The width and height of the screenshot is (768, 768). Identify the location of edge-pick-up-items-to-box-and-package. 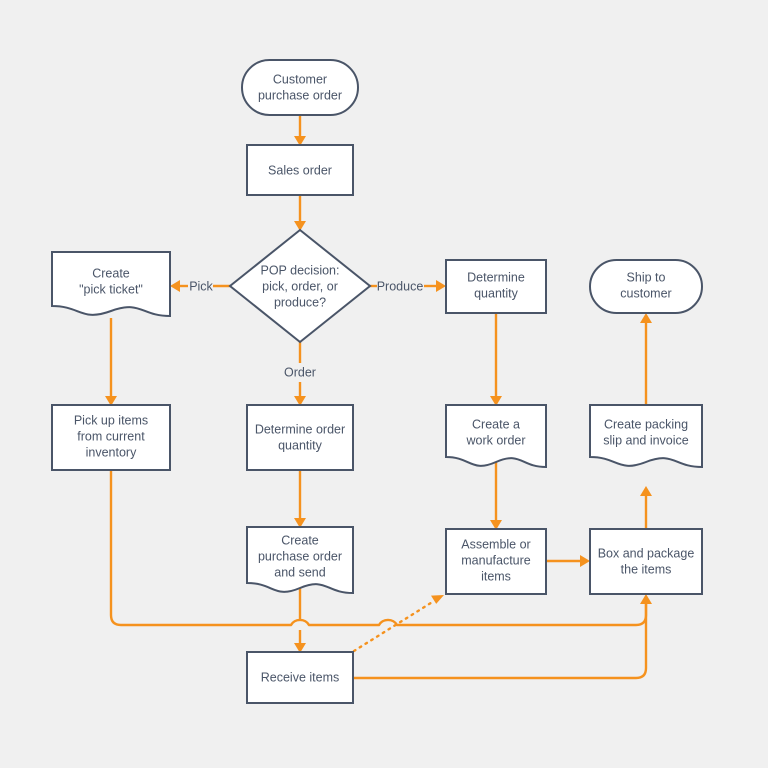
(380, 548).